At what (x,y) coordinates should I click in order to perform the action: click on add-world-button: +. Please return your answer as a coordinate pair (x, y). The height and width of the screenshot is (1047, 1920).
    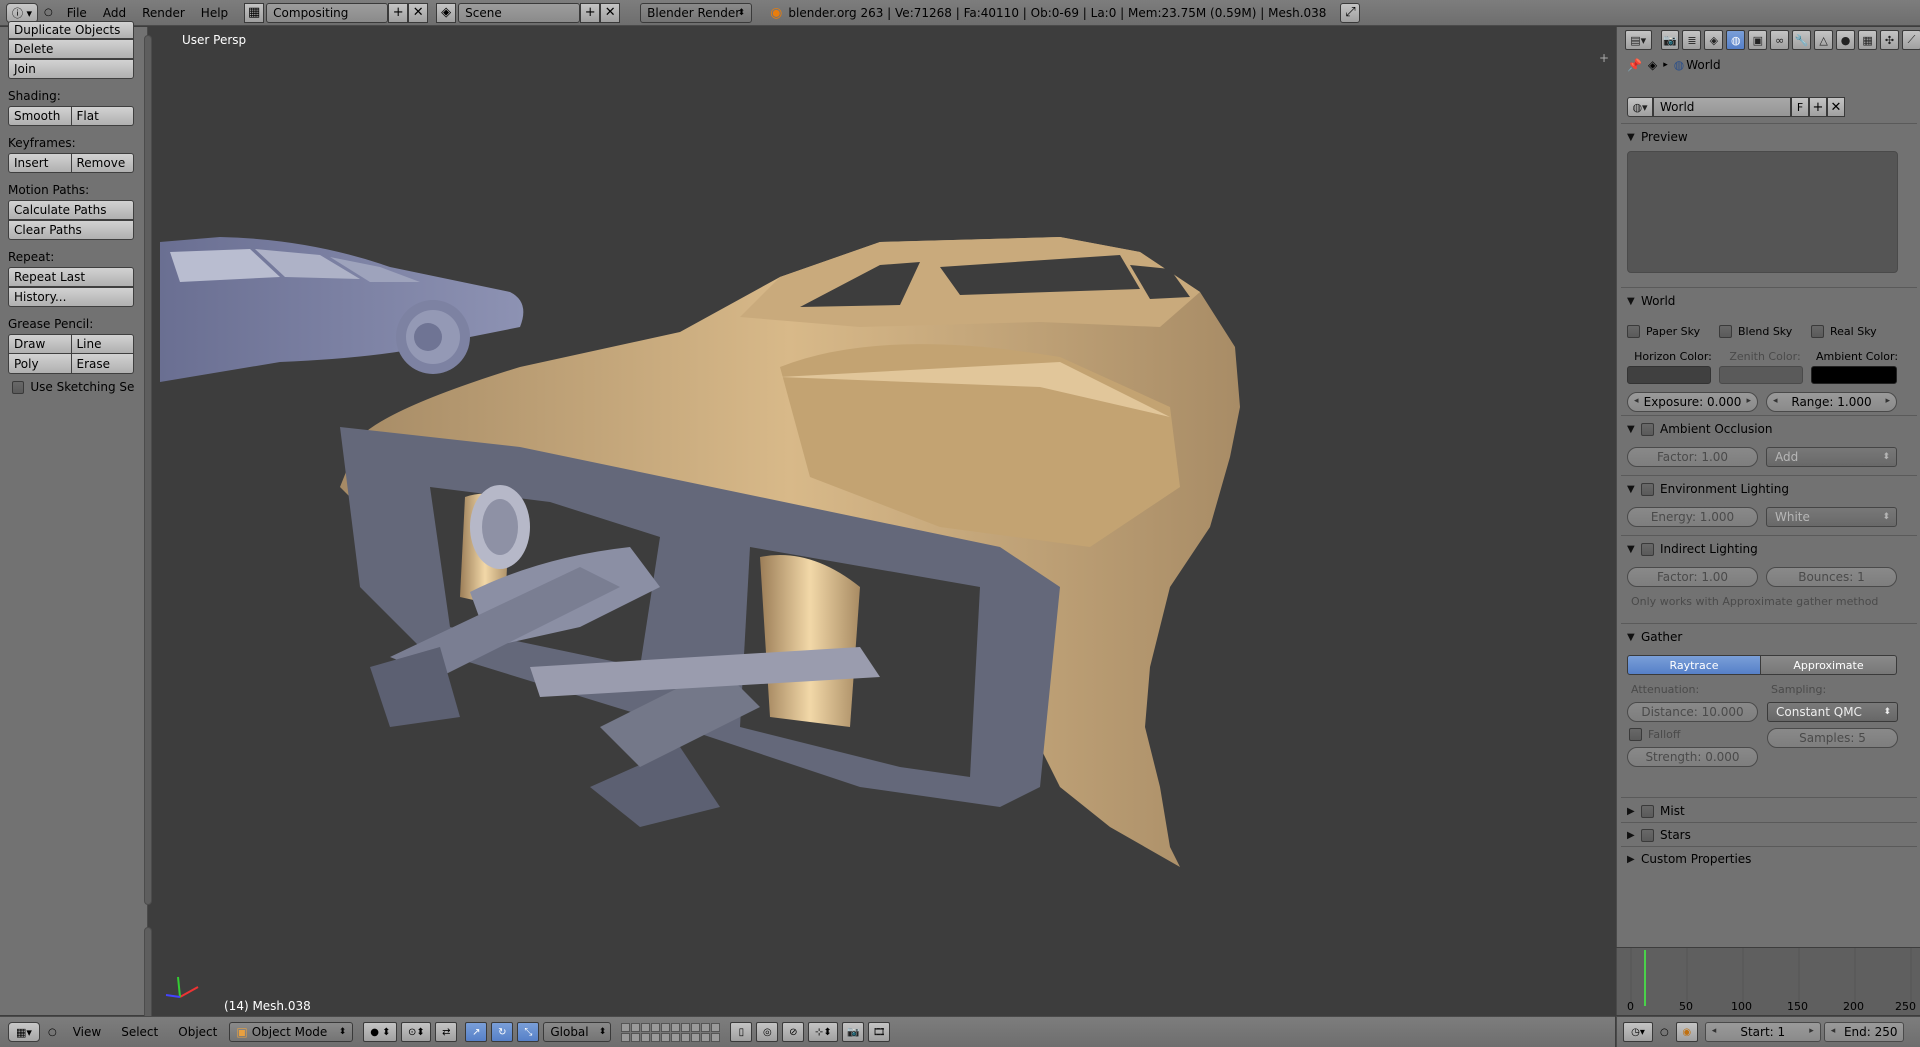
    Looking at the image, I should click on (1818, 107).